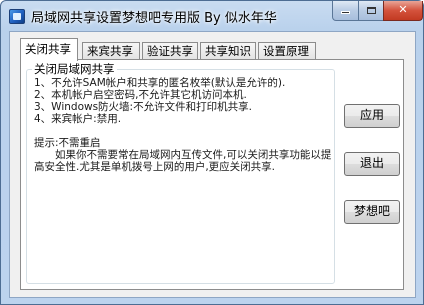 Image resolution: width=424 pixels, height=305 pixels. What do you see at coordinates (74, 69) in the screenshot?
I see `group-title: 关闭局域网共享` at bounding box center [74, 69].